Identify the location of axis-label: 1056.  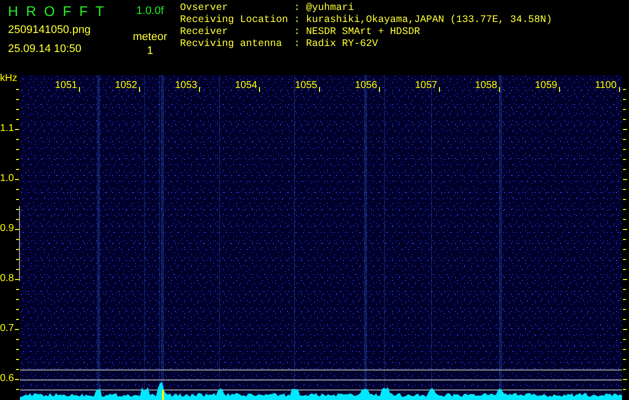
(366, 86).